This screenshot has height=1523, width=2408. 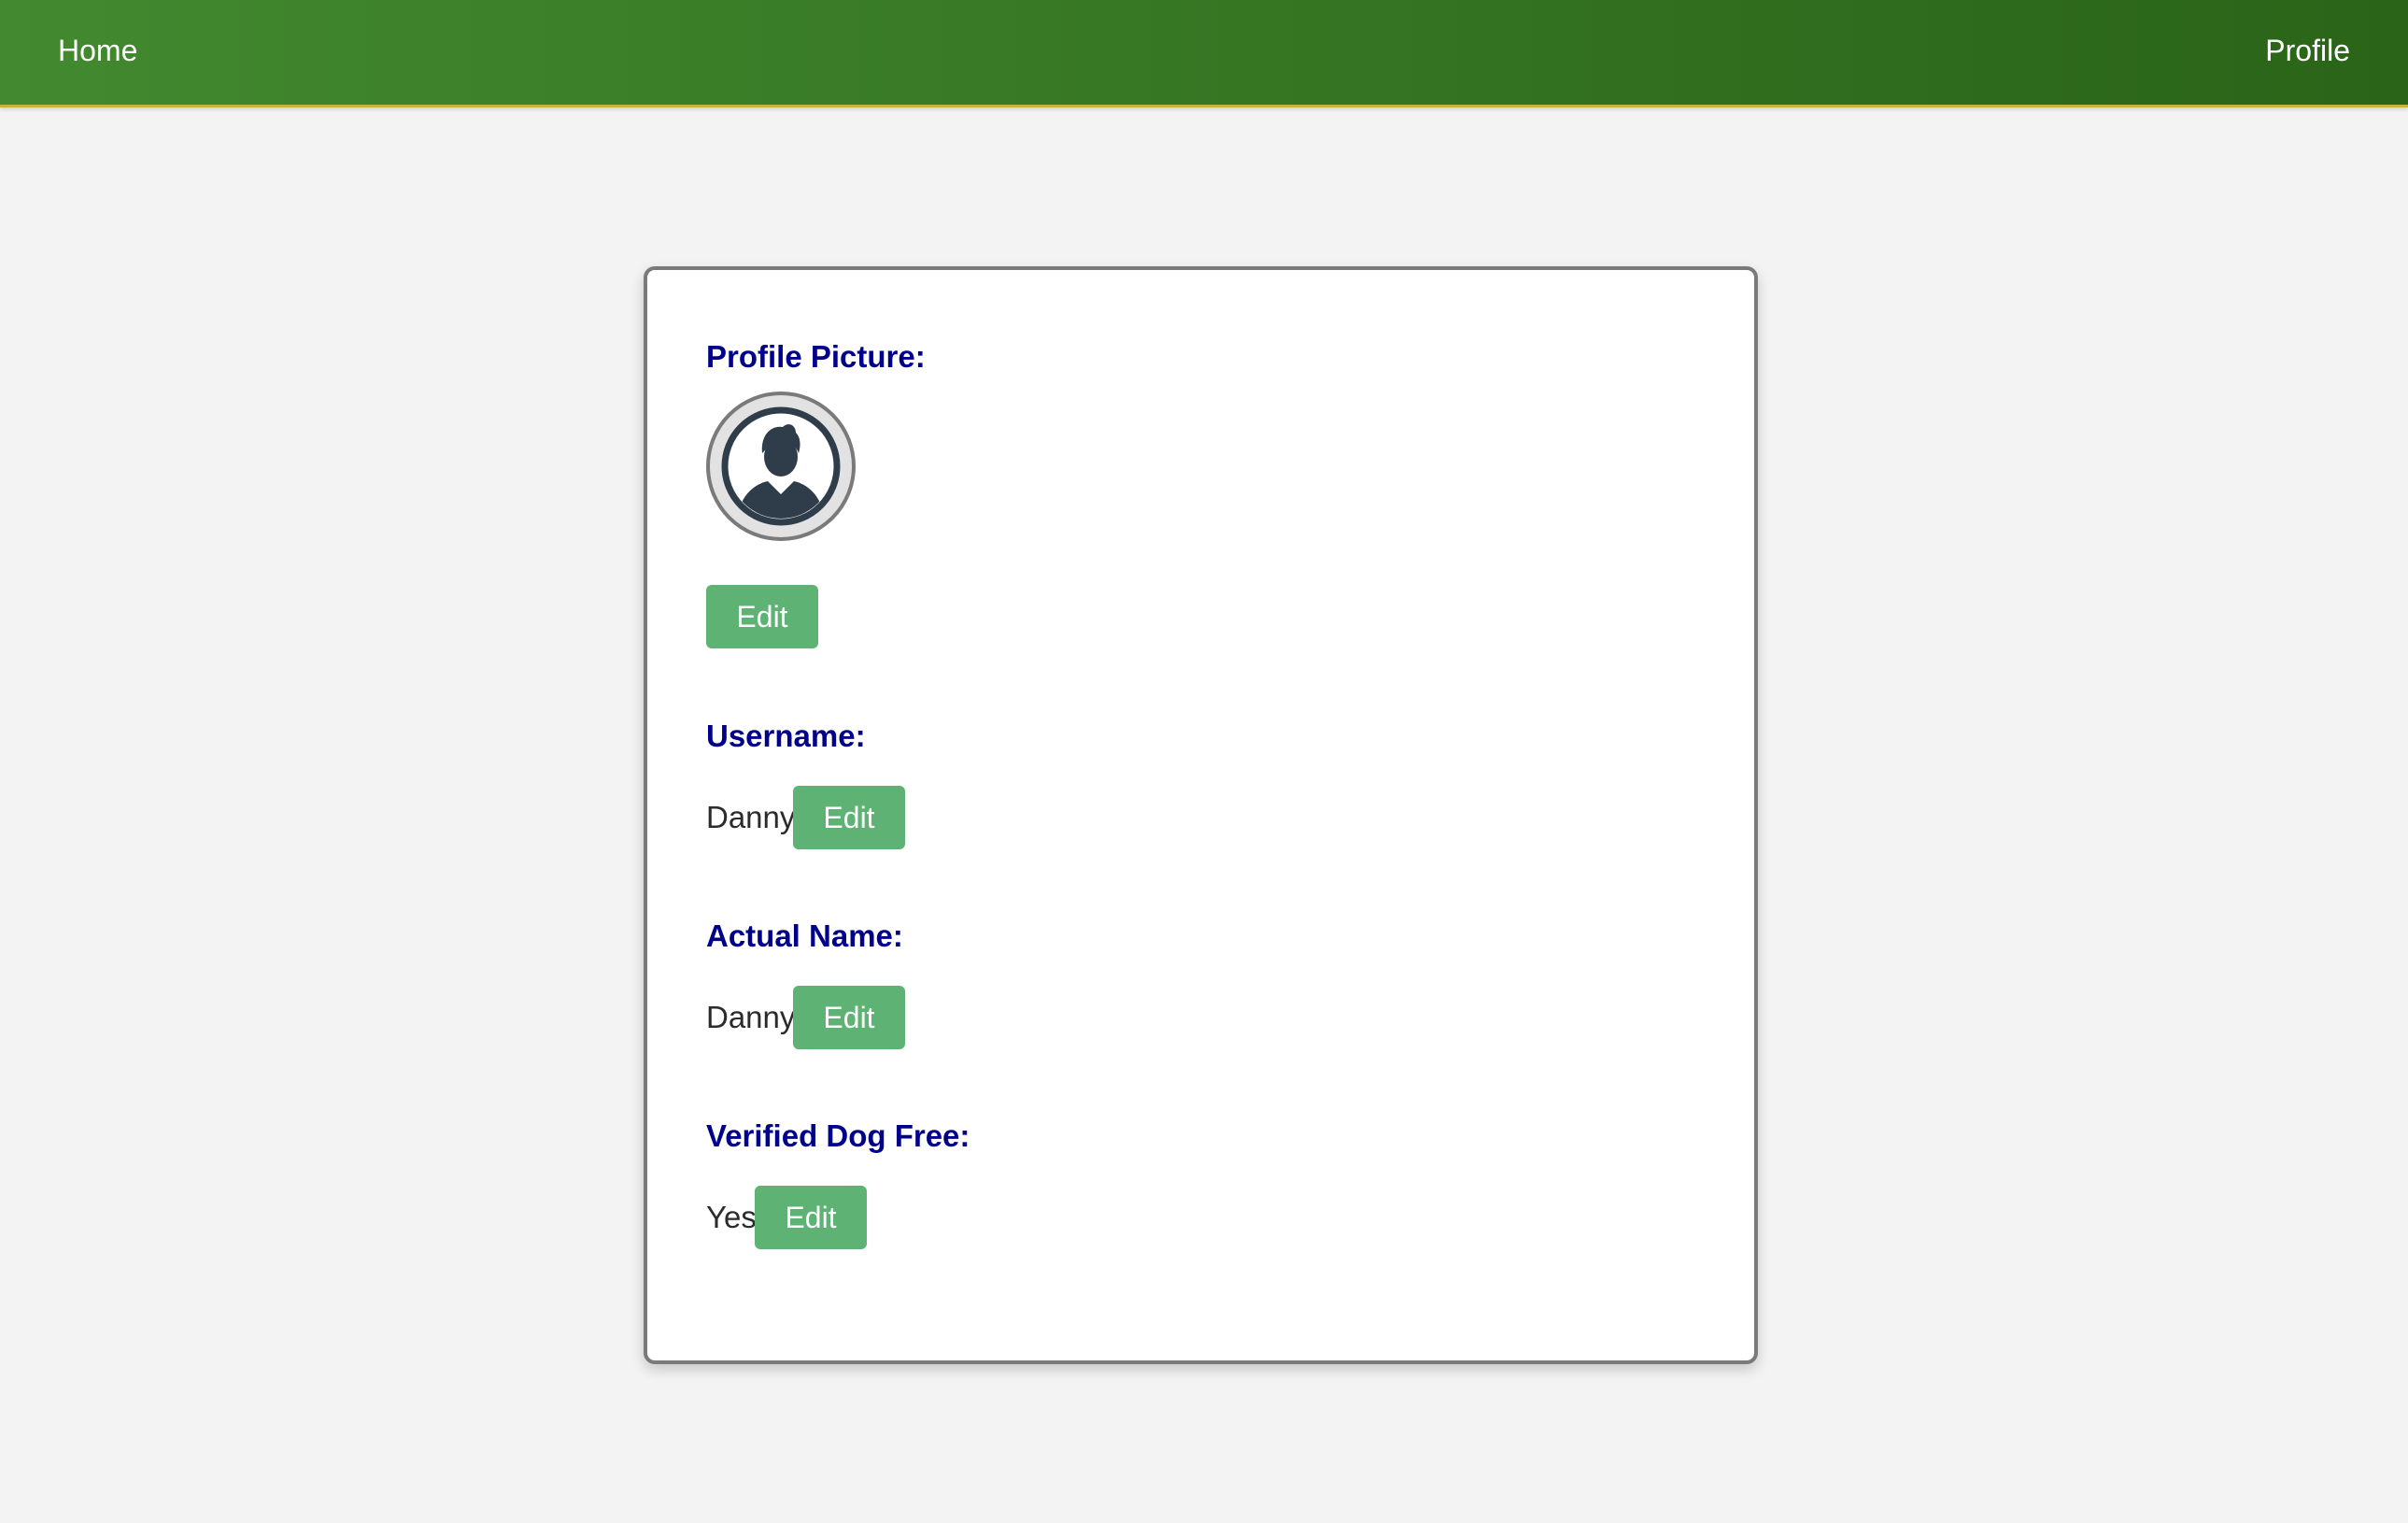 What do you see at coordinates (751, 1017) in the screenshot?
I see `actual-name-value: Danny` at bounding box center [751, 1017].